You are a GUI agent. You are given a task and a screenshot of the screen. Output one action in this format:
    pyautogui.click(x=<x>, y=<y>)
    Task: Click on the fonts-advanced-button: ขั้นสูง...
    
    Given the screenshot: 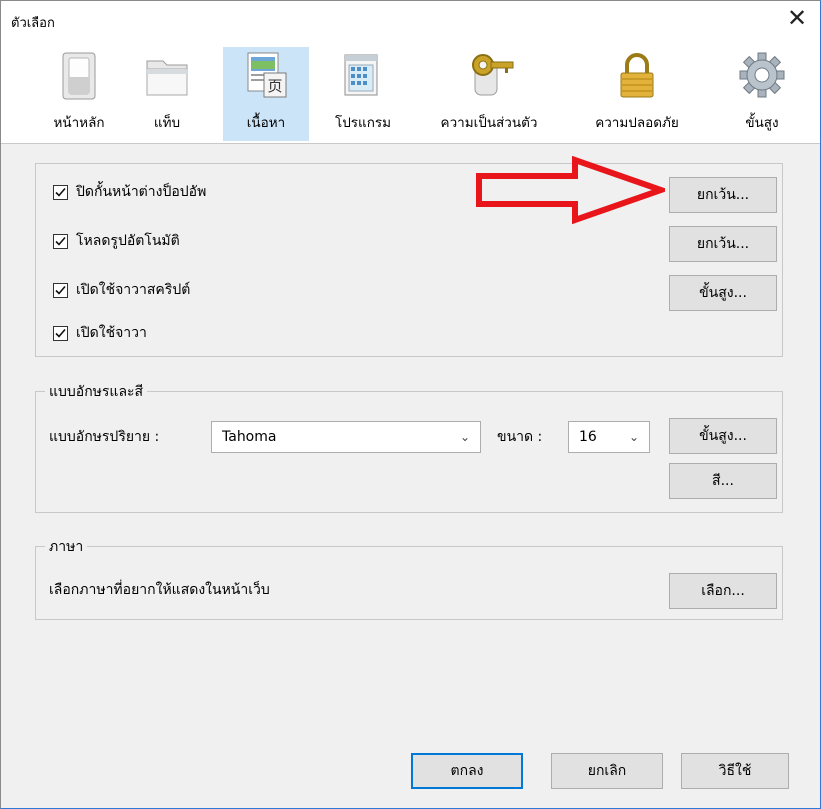 What is the action you would take?
    pyautogui.click(x=723, y=436)
    